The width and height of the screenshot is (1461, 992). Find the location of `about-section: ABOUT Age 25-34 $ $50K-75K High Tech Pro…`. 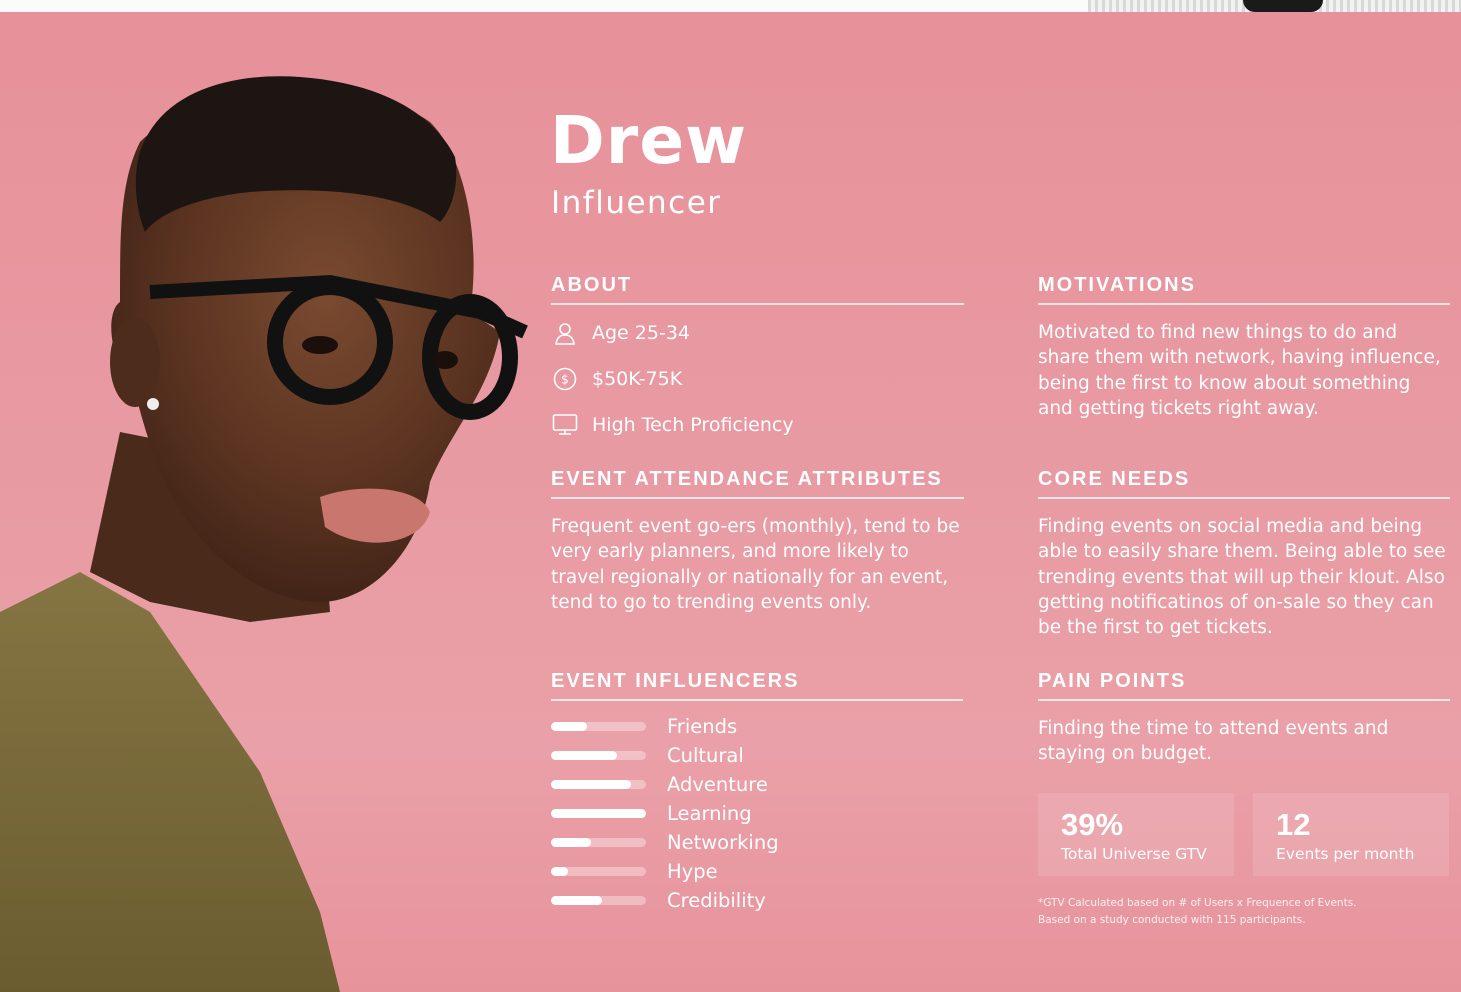

about-section: ABOUT Age 25-34 $ $50K-75K High Tech Pro… is located at coordinates (757, 359).